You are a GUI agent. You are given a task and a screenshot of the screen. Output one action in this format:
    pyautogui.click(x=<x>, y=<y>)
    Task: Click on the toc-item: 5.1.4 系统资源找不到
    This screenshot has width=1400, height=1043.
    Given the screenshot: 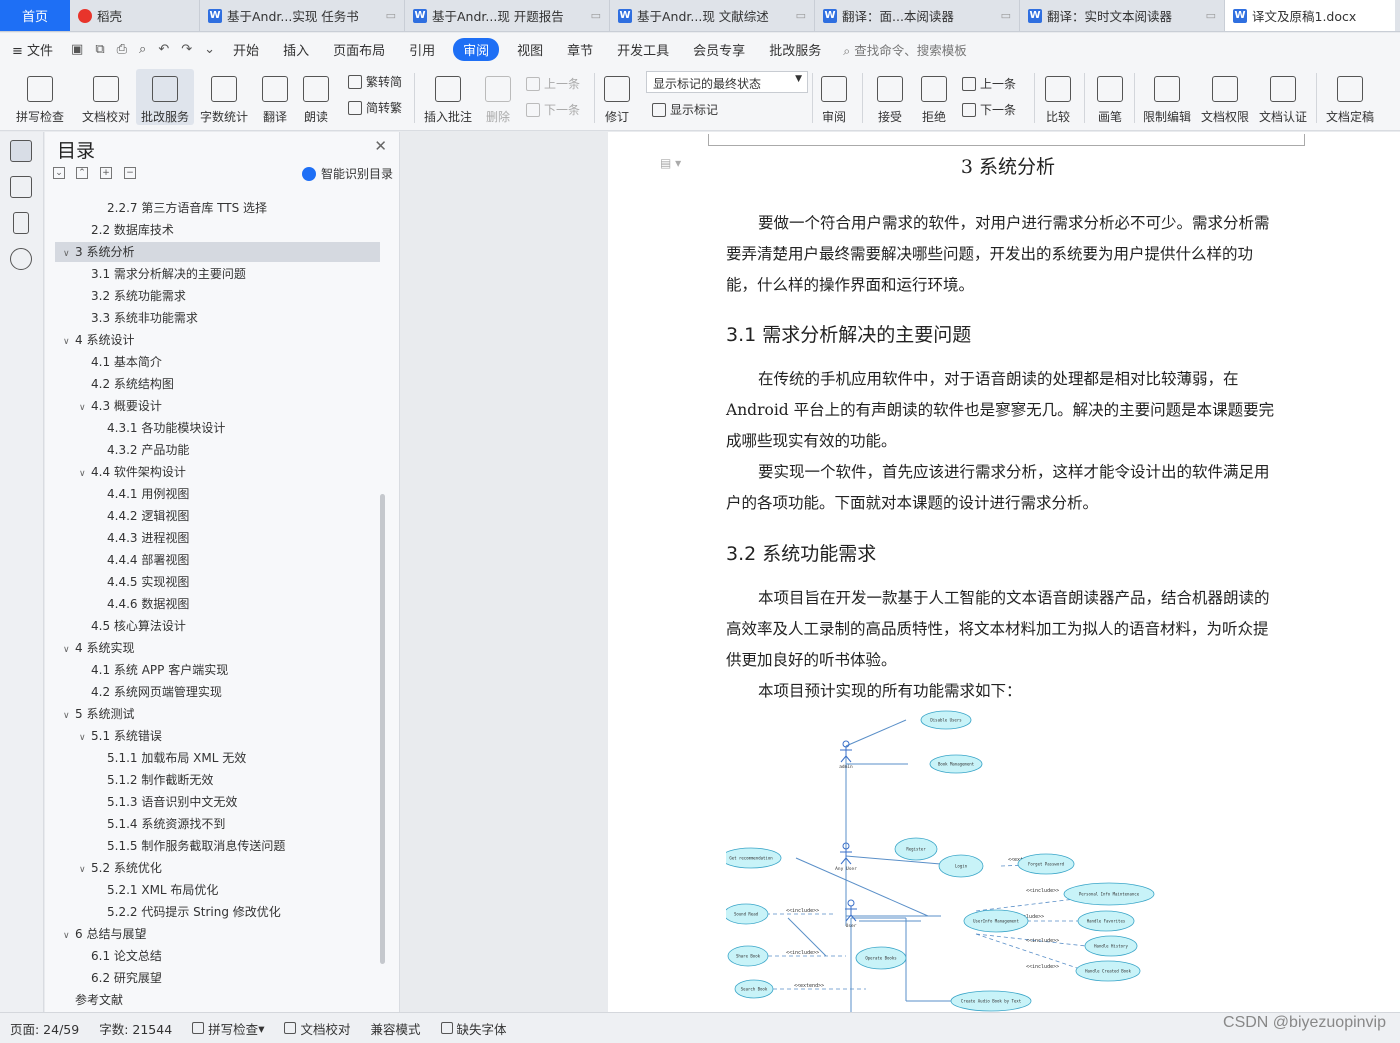 What is the action you would take?
    pyautogui.click(x=140, y=824)
    